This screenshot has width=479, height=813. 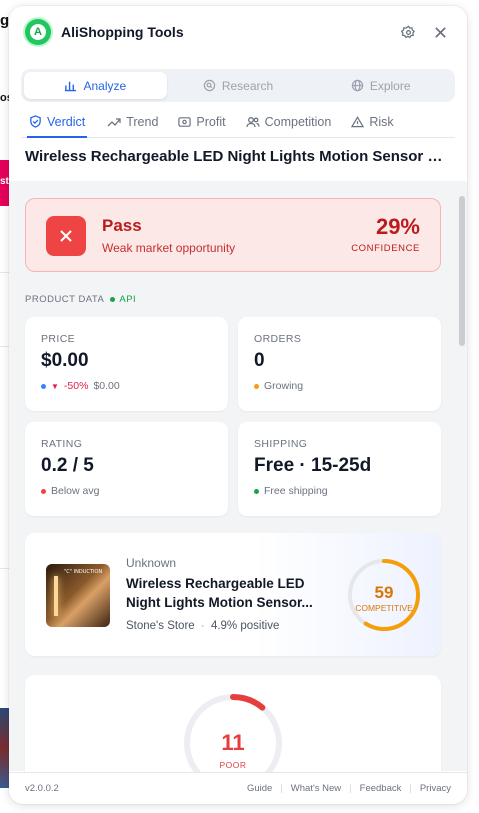 I want to click on rating-status: Below avg, so click(x=70, y=491).